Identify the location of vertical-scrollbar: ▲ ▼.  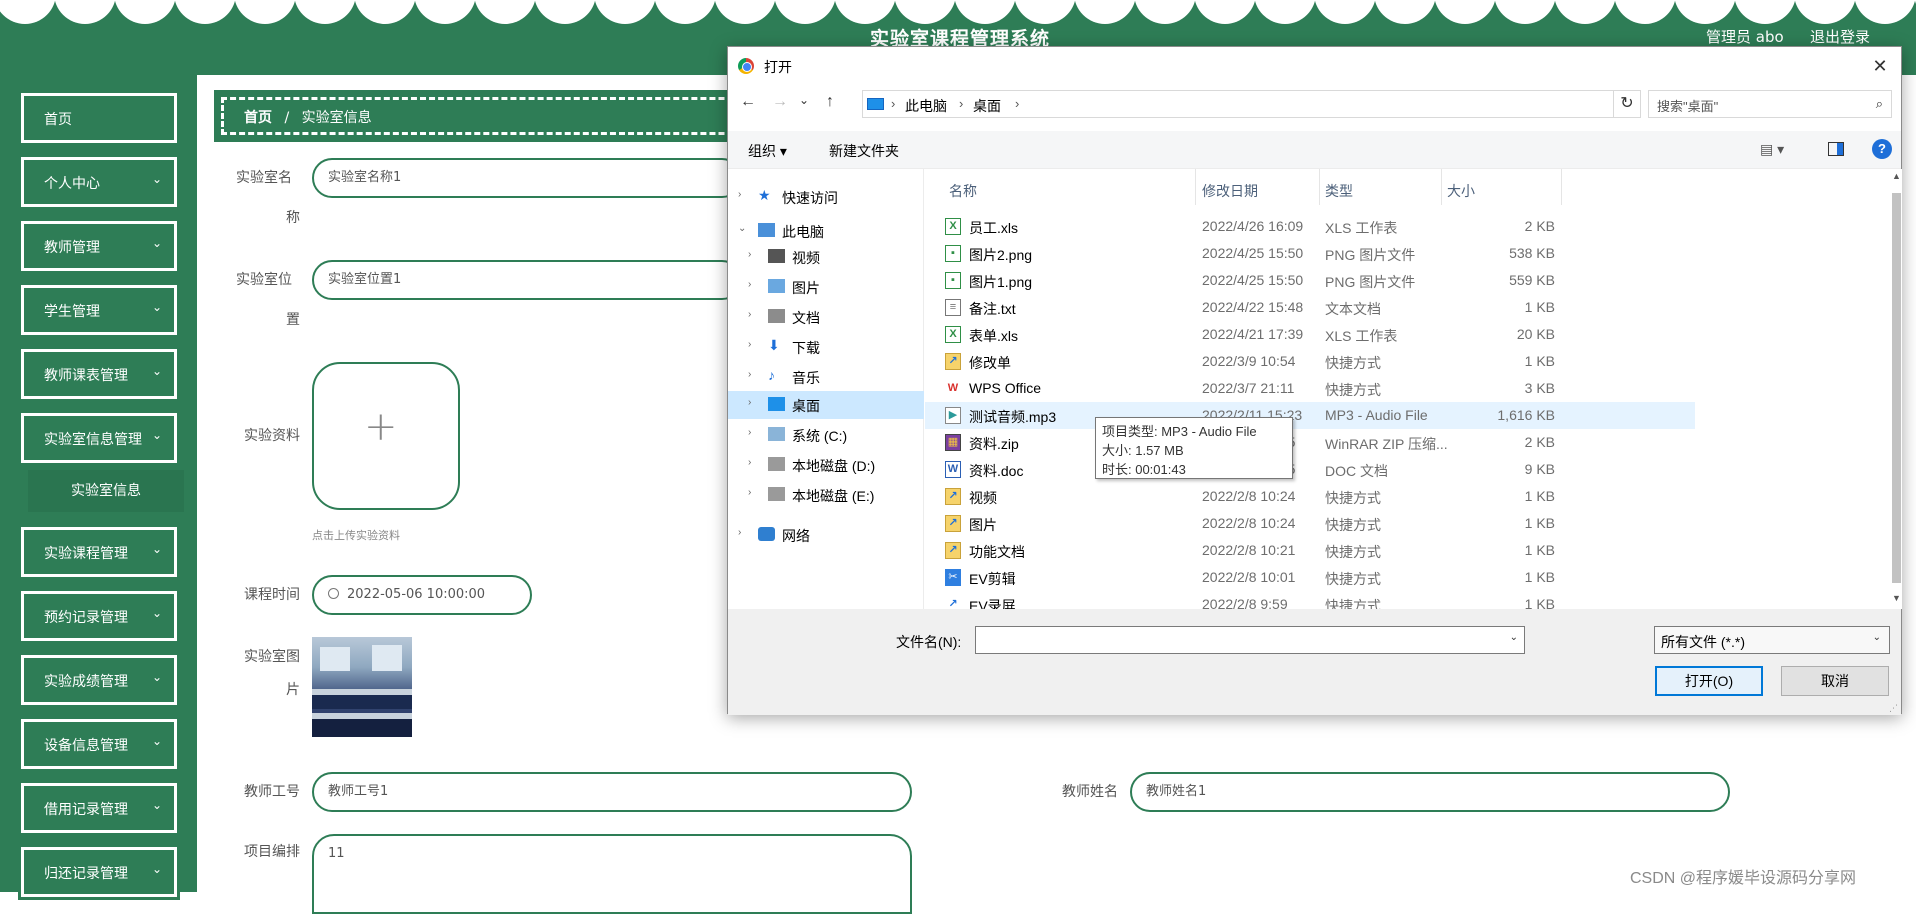
(1896, 389).